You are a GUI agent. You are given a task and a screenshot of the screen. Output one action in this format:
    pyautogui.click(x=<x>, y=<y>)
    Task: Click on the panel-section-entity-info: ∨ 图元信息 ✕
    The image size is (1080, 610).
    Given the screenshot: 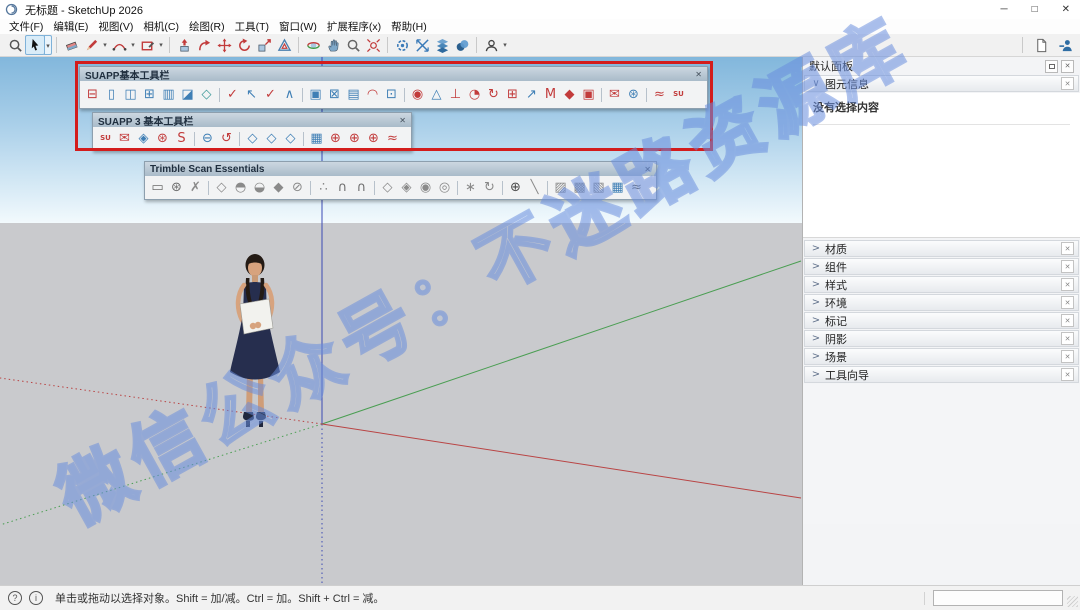 What is the action you would take?
    pyautogui.click(x=941, y=83)
    